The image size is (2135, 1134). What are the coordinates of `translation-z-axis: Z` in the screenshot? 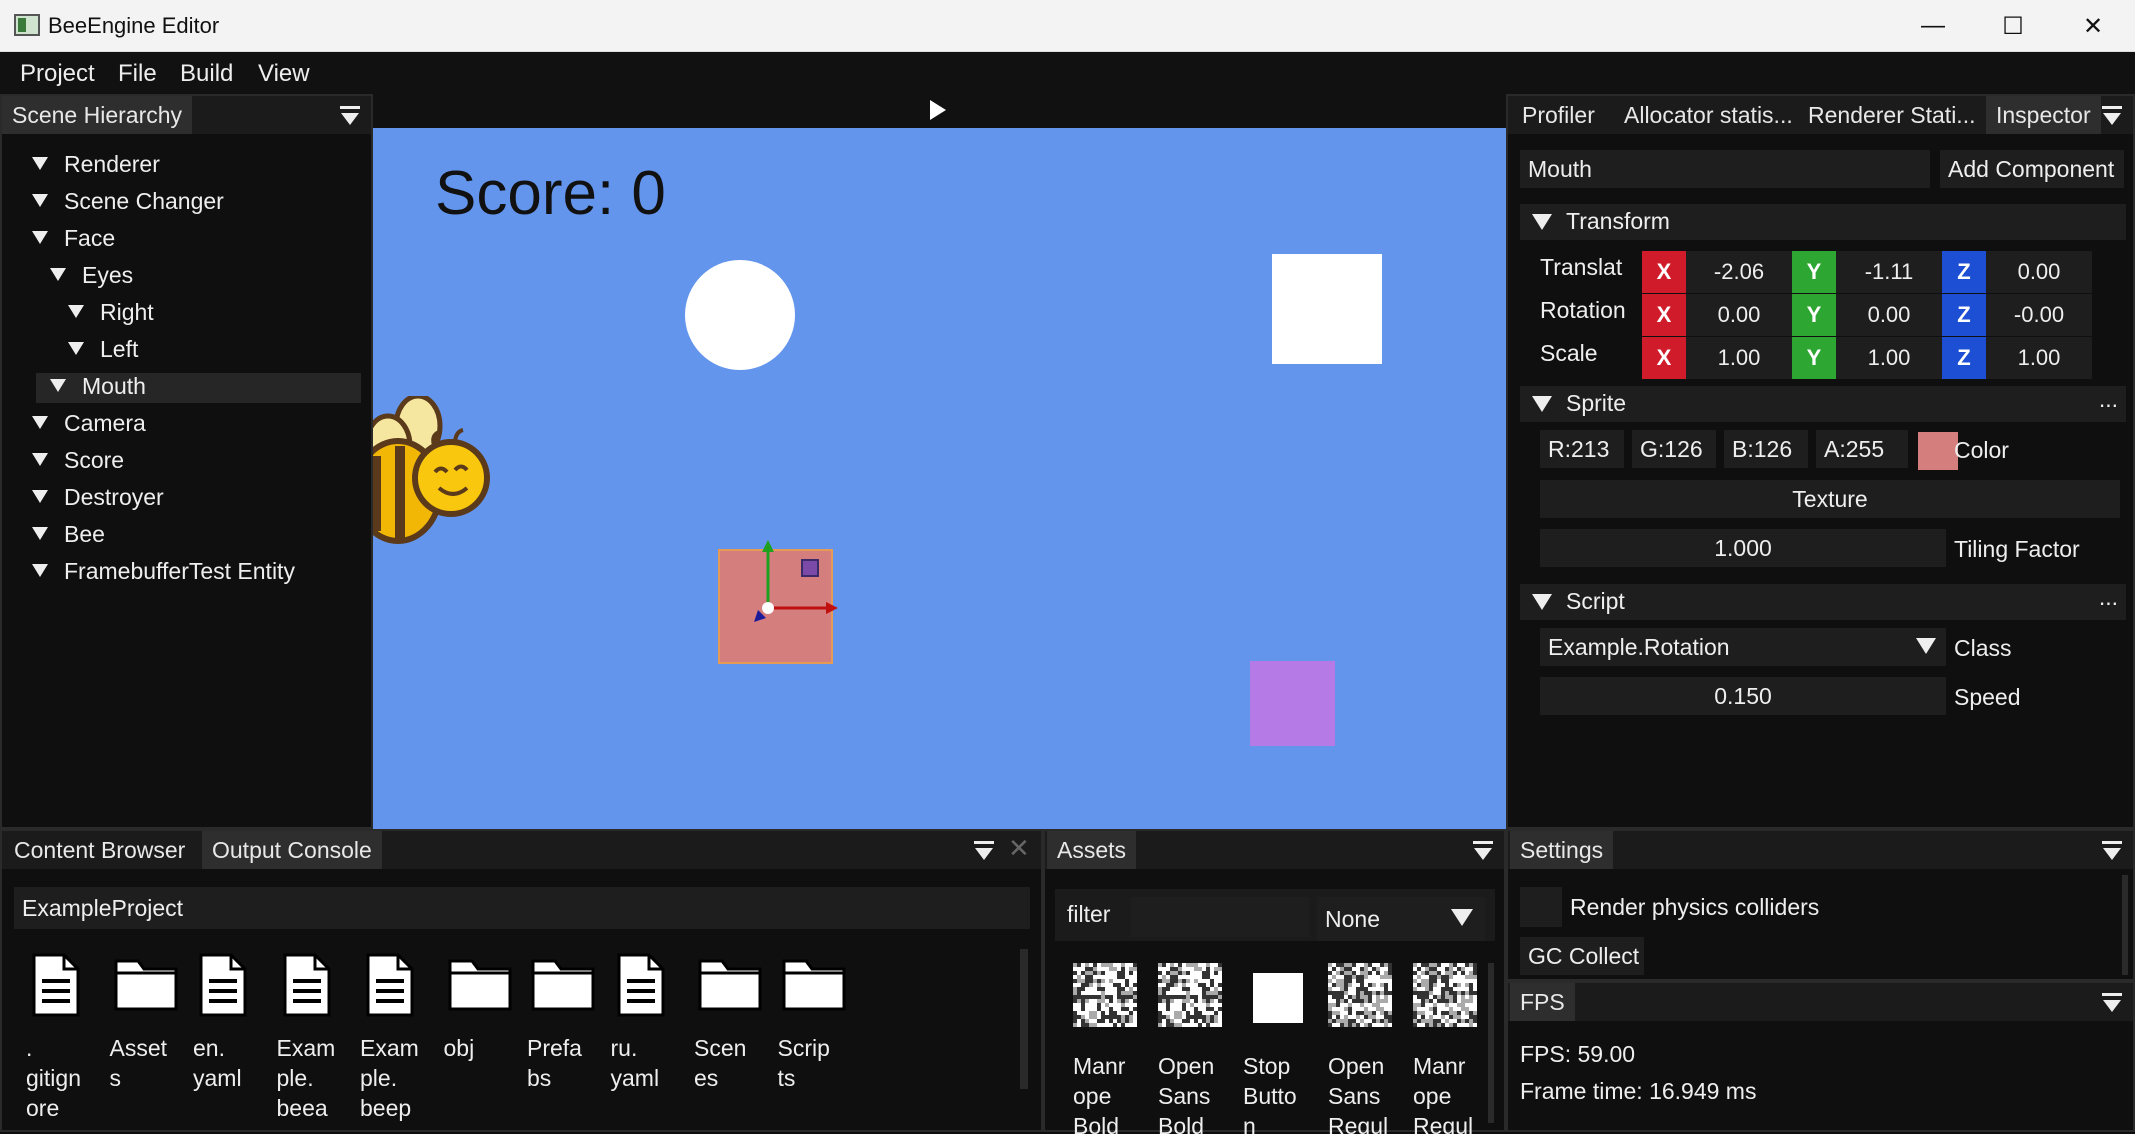 It's located at (1964, 272).